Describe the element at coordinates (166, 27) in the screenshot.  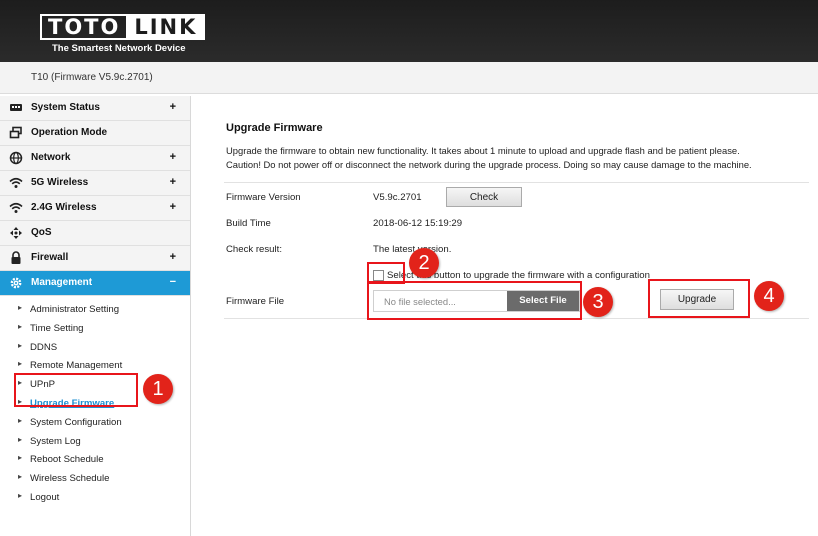
I see `logo-link: LINK` at that location.